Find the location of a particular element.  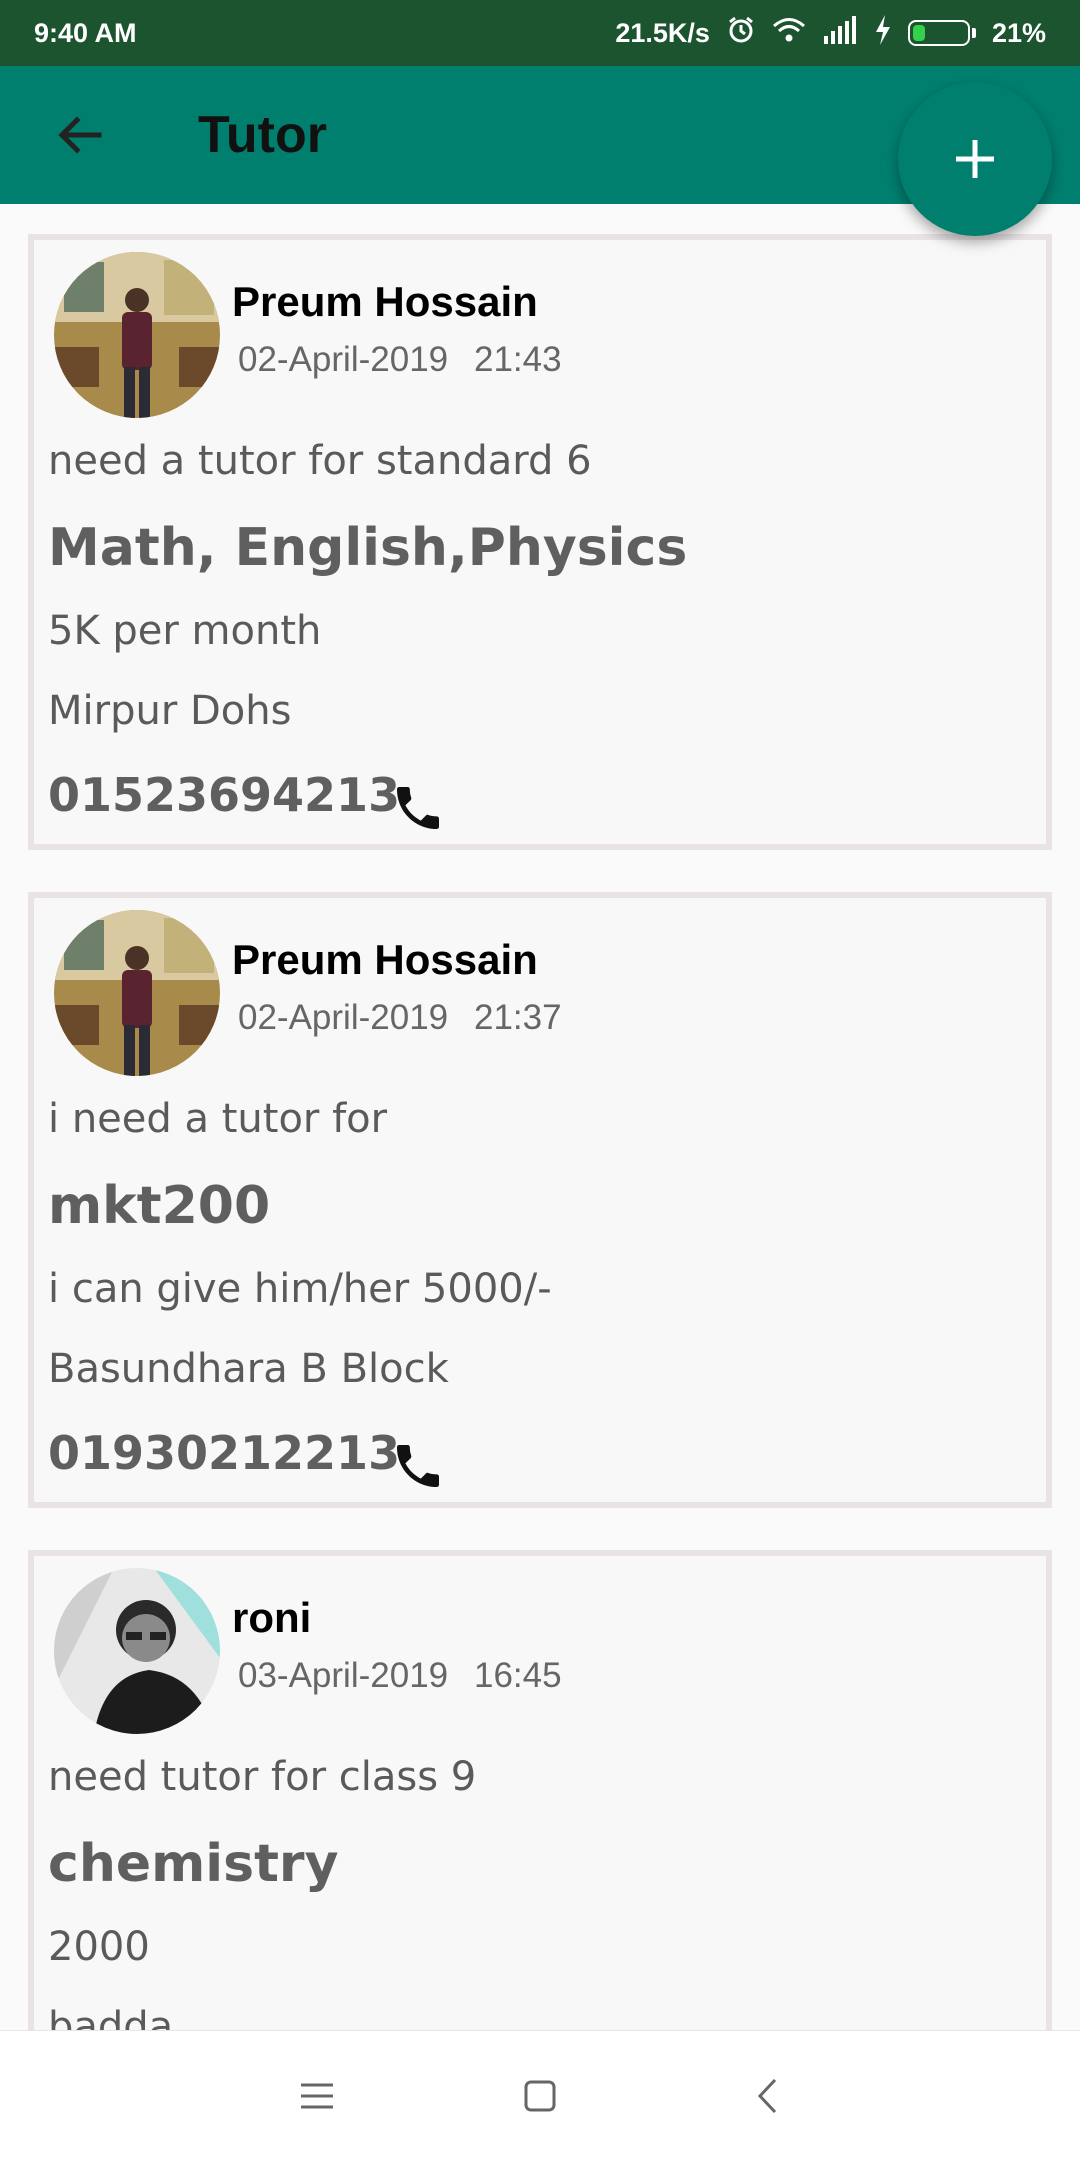

back-icon is located at coordinates (767, 2096).